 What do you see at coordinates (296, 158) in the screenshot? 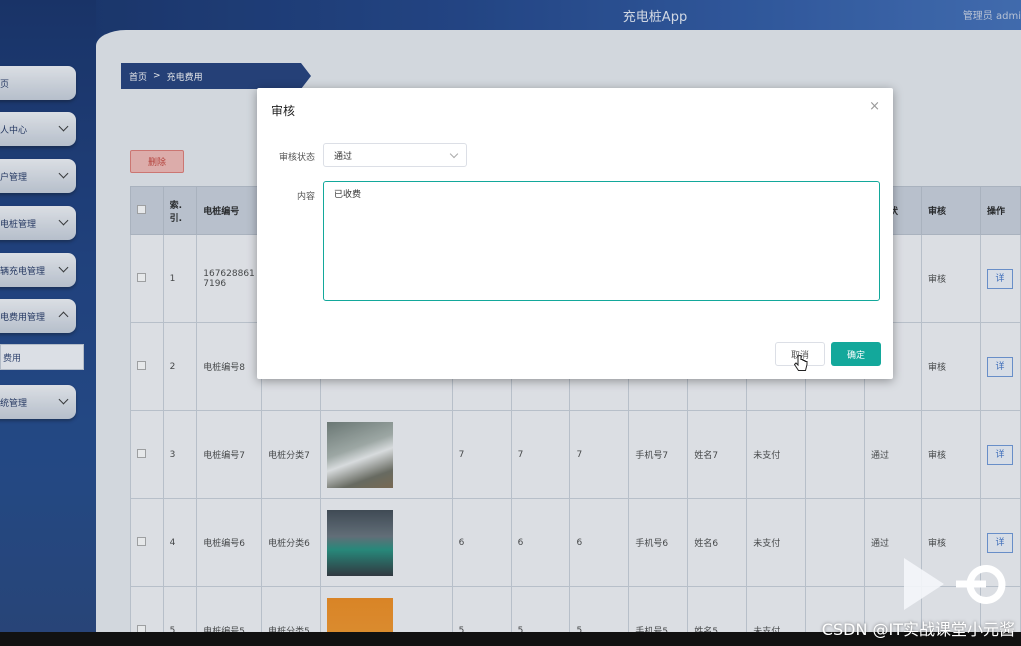
I see `audit-status-label: 审核状态` at bounding box center [296, 158].